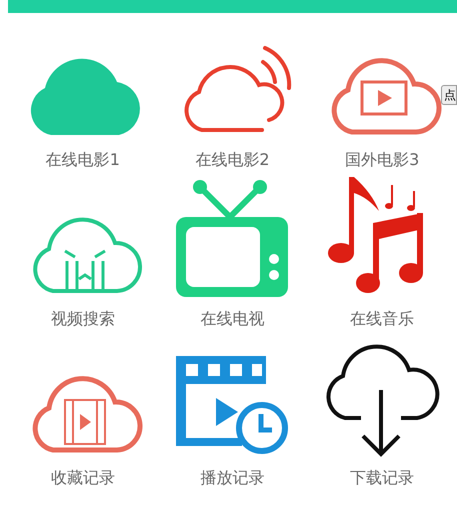  Describe the element at coordinates (449, 95) in the screenshot. I see `side-tab: 点` at that location.